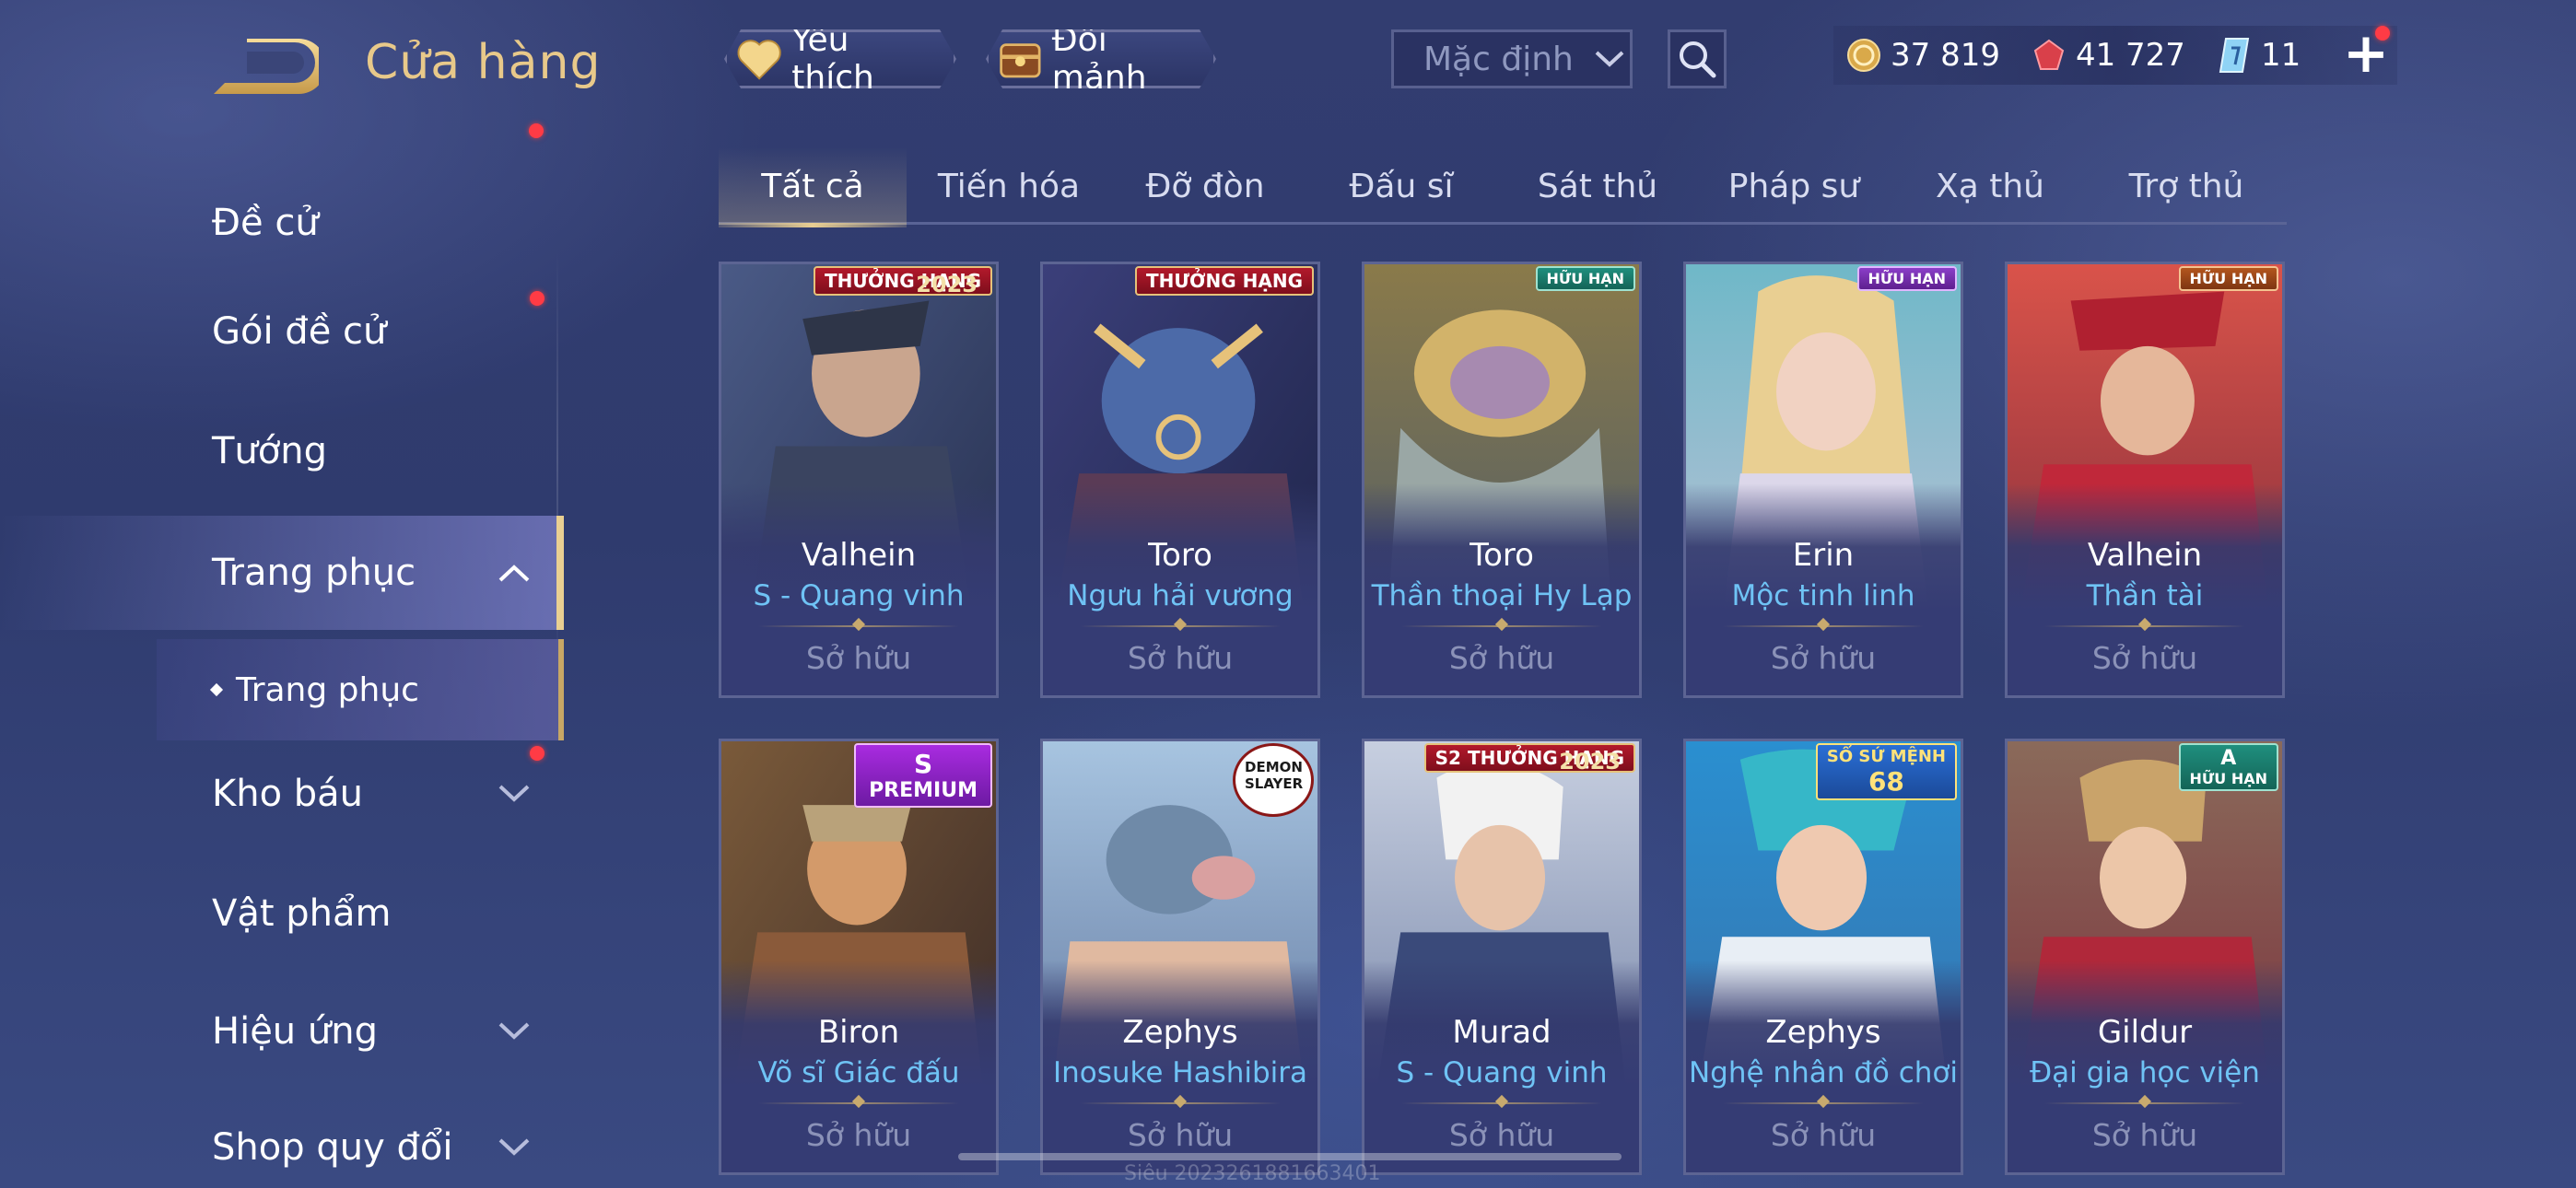 This screenshot has height=1188, width=2576. Describe the element at coordinates (1009, 186) in the screenshot. I see `tab-evolution: Tiến hóa` at that location.